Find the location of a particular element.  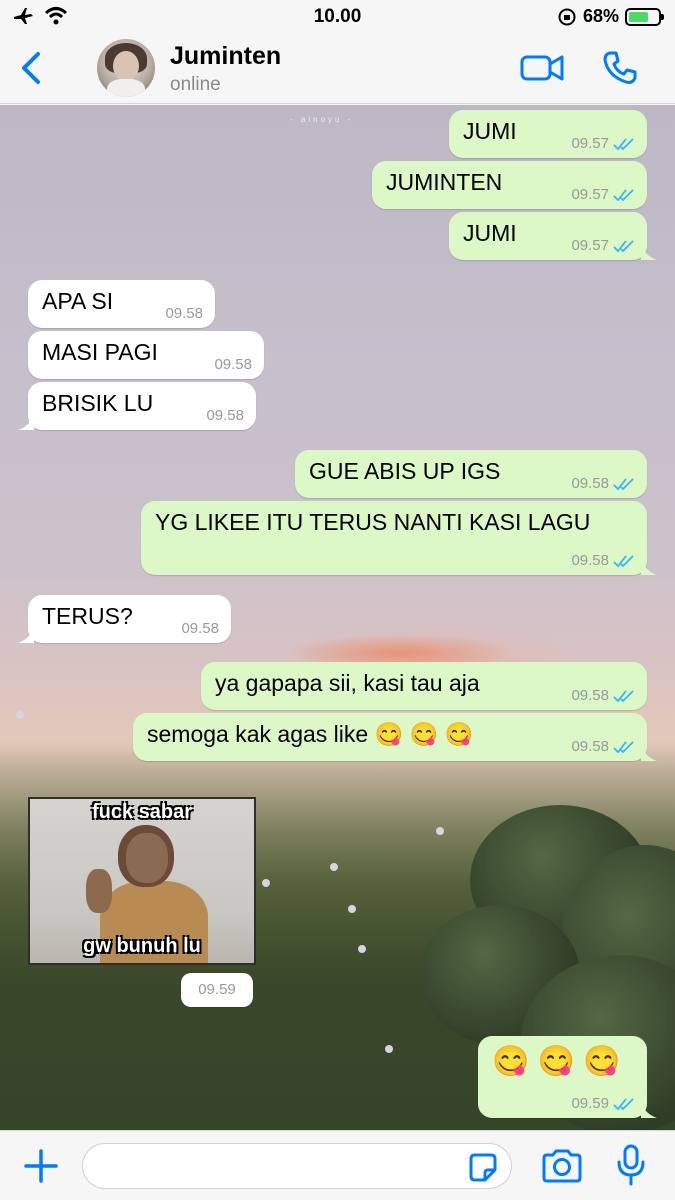

sticker-time: 09.59 is located at coordinates (217, 990).